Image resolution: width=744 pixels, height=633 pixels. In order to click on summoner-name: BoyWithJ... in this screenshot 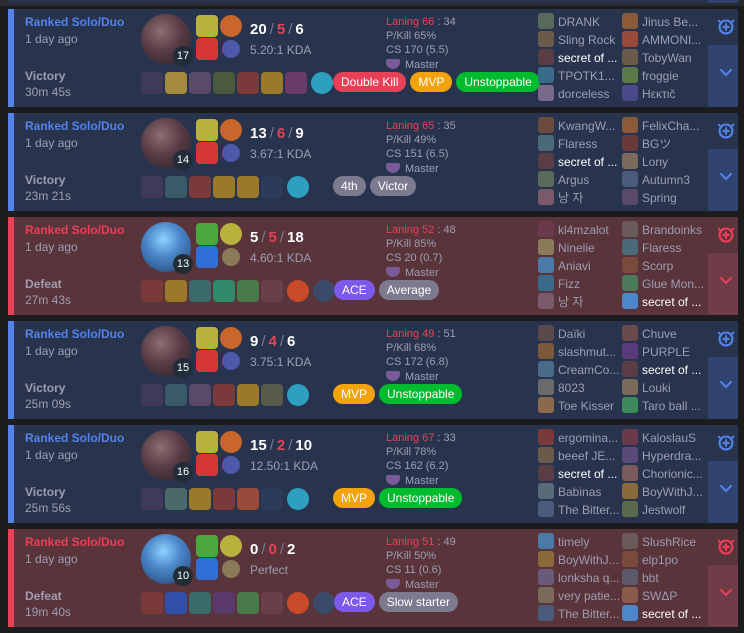, I will do `click(672, 492)`.